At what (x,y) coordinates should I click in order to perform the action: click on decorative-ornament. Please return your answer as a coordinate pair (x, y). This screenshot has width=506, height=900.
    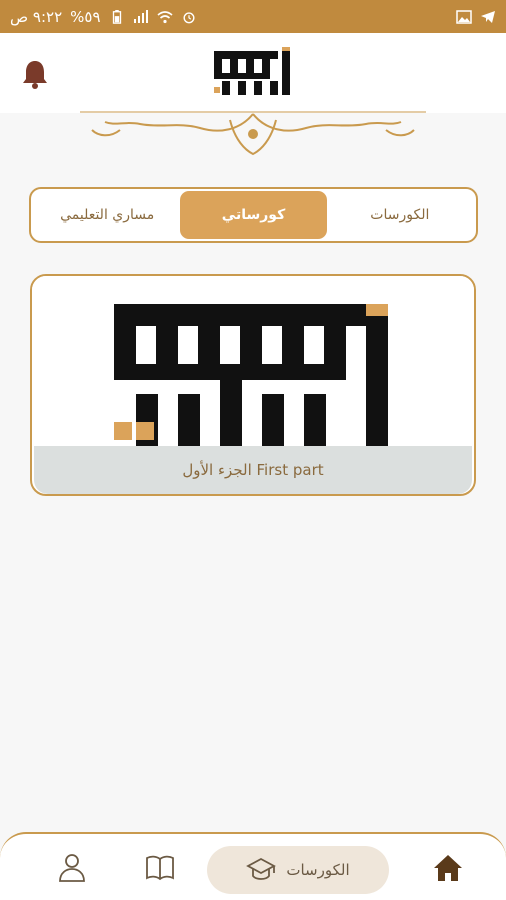
    Looking at the image, I should click on (253, 133).